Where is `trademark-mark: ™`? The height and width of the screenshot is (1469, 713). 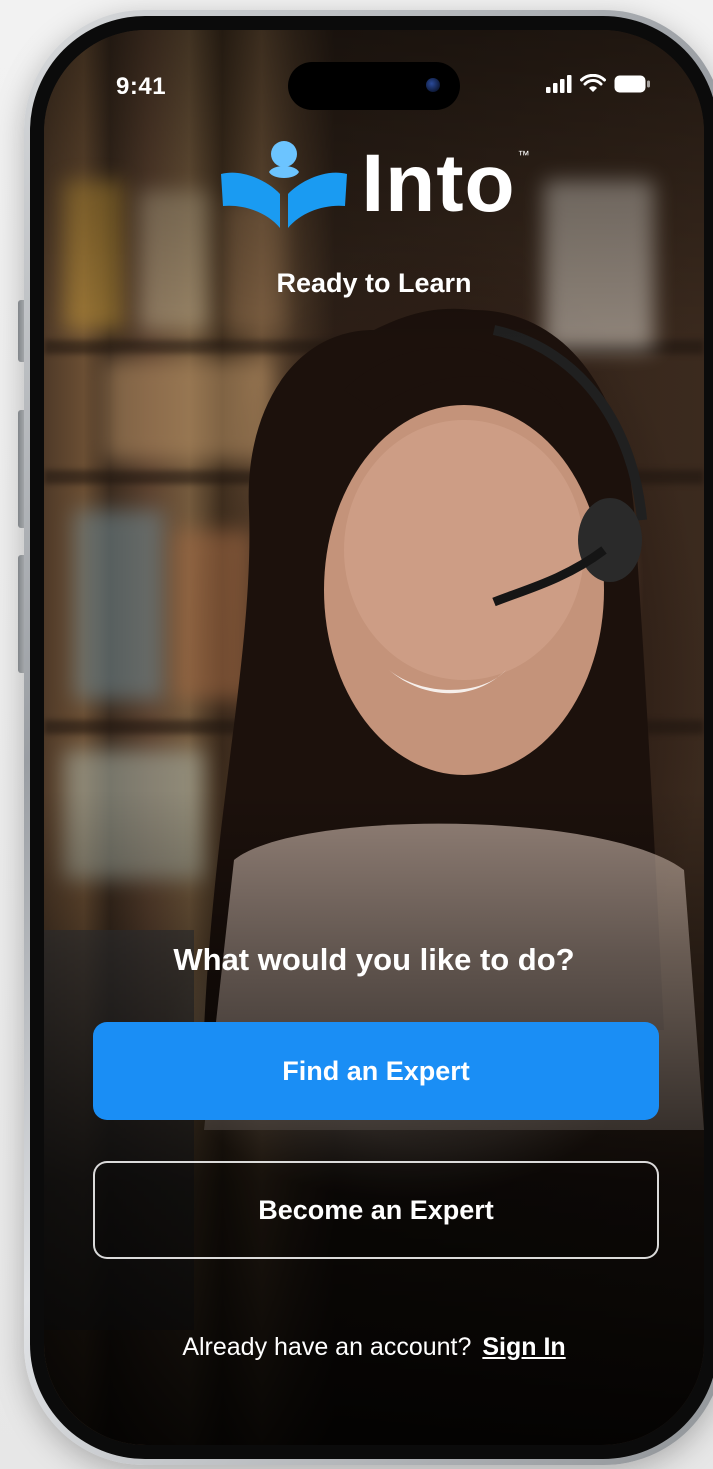
trademark-mark: ™ is located at coordinates (524, 155).